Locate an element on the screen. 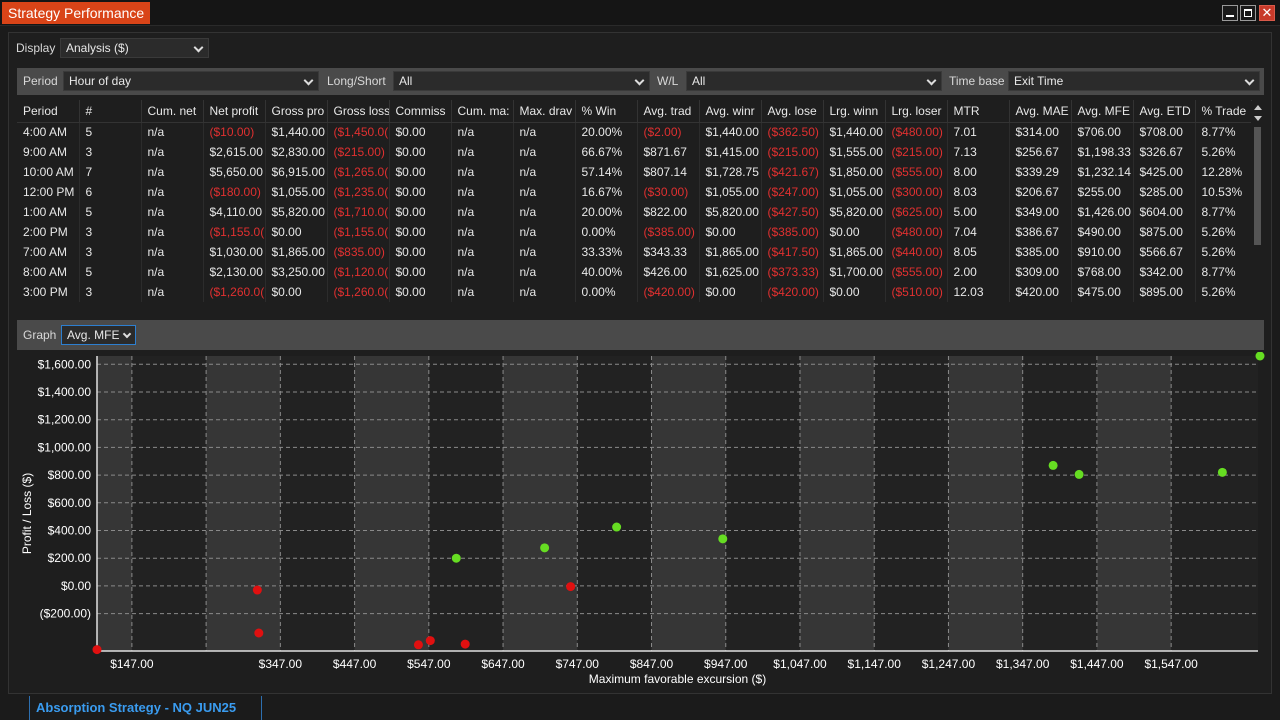 The image size is (1280, 720). table-cell: ($362.50) is located at coordinates (792, 132).